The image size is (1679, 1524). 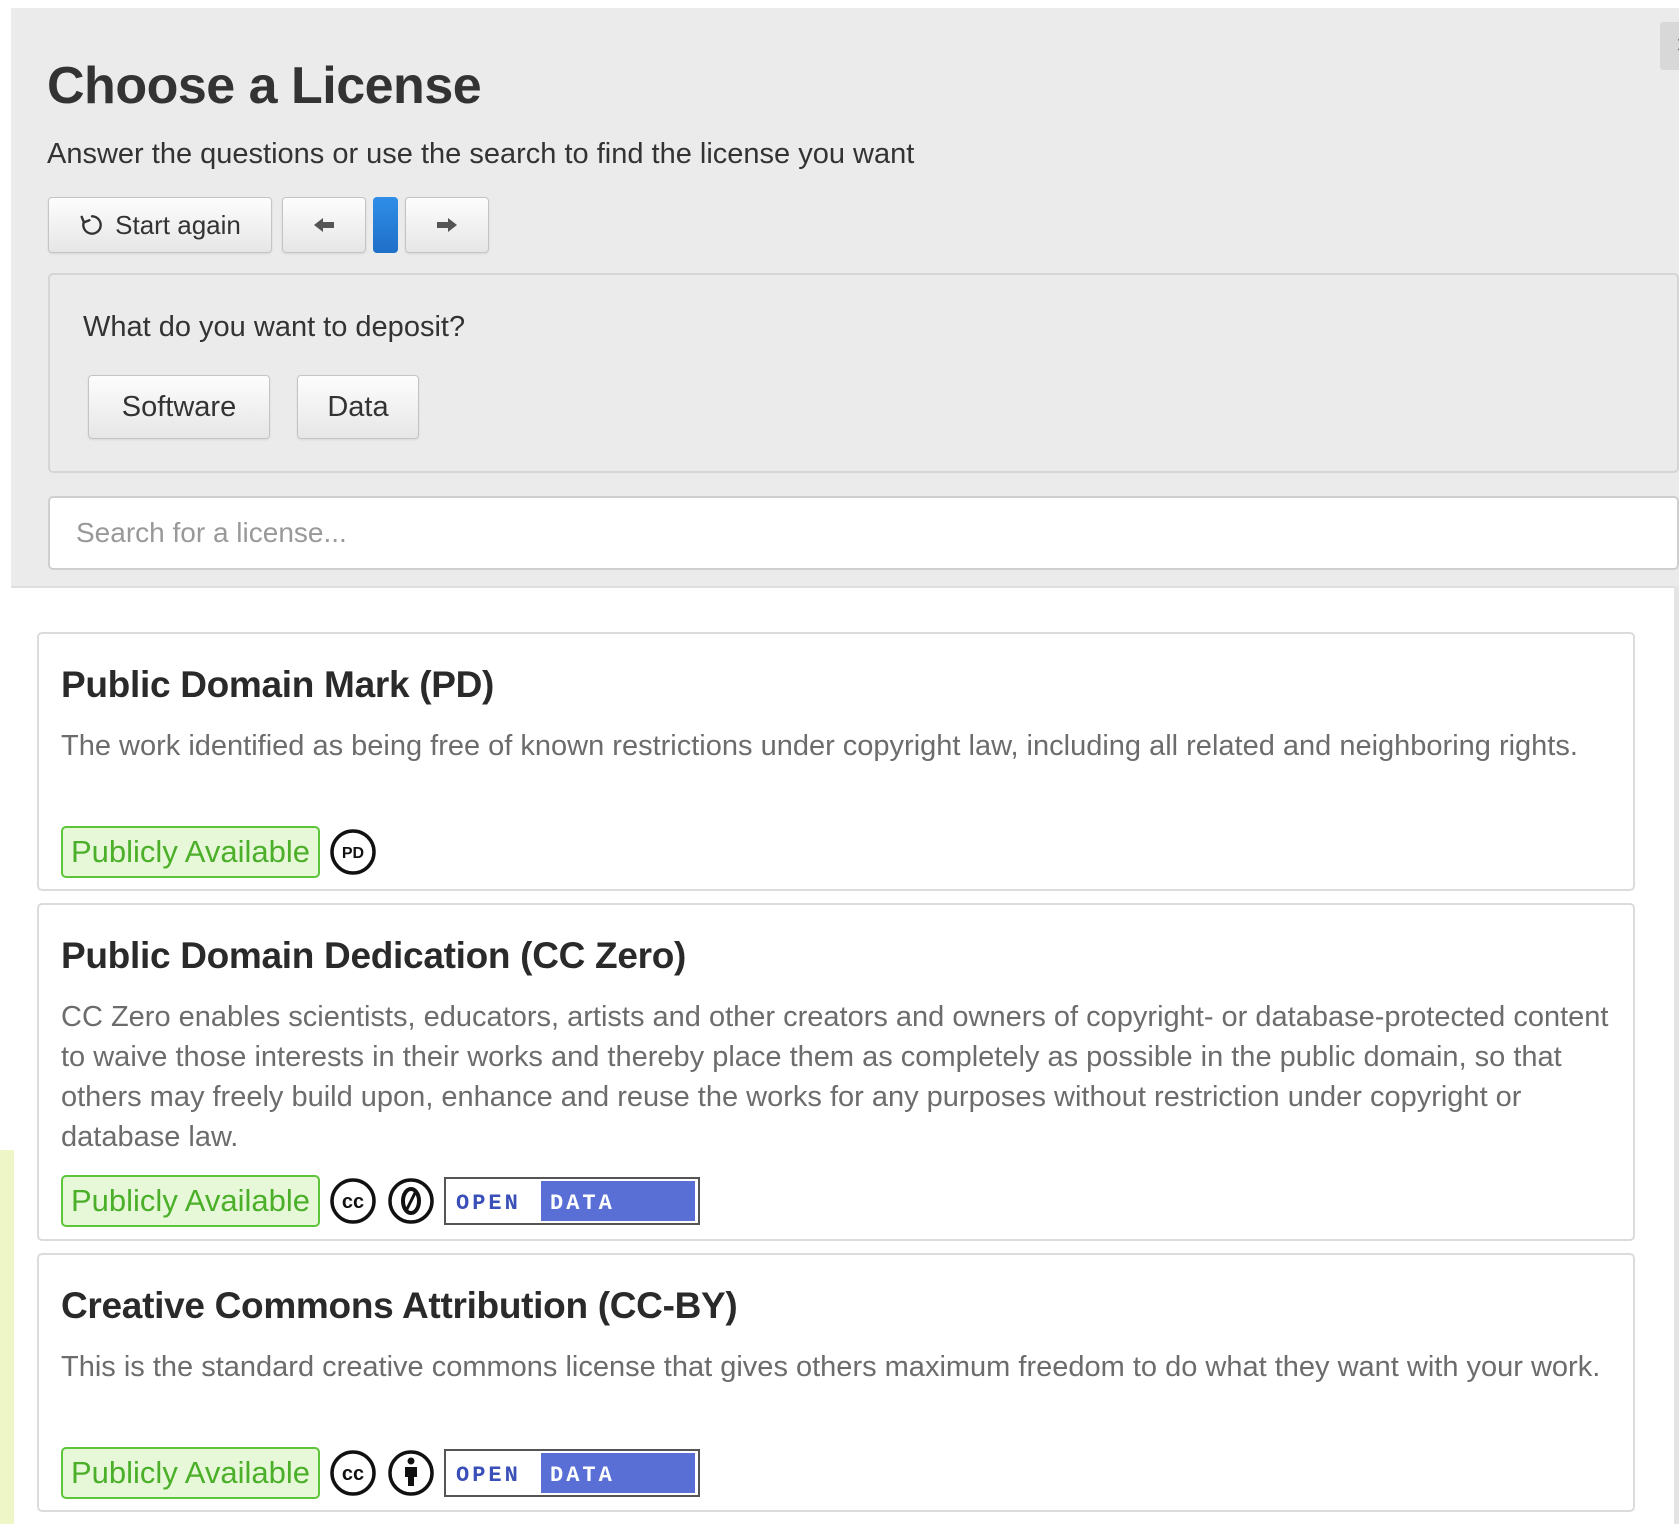 I want to click on start-again-button: Start again, so click(x=160, y=225).